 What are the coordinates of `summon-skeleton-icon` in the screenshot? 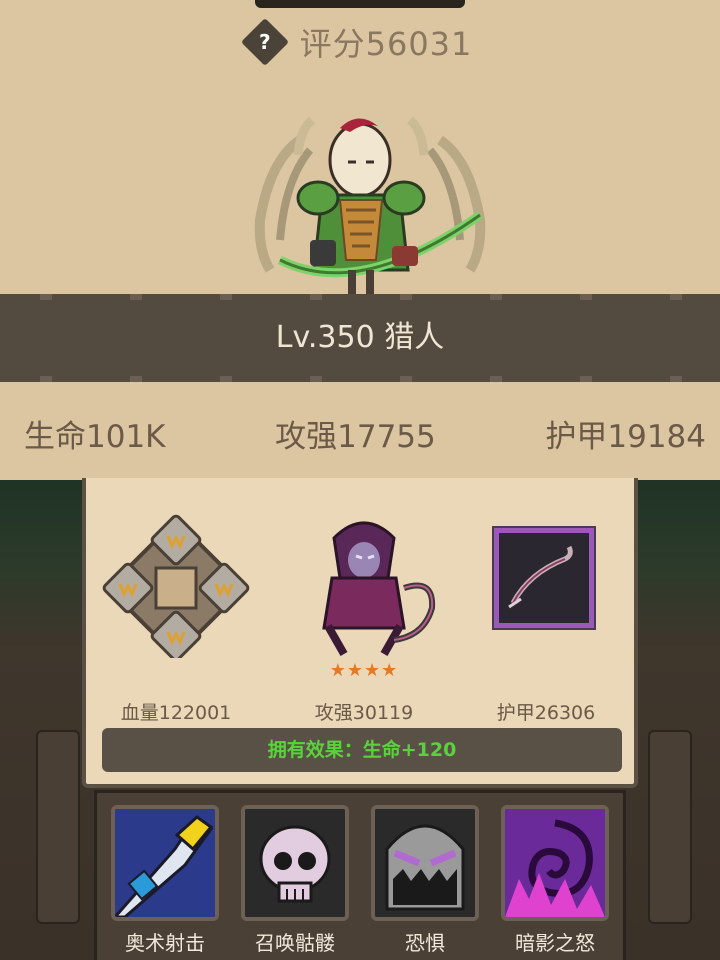 It's located at (295, 863).